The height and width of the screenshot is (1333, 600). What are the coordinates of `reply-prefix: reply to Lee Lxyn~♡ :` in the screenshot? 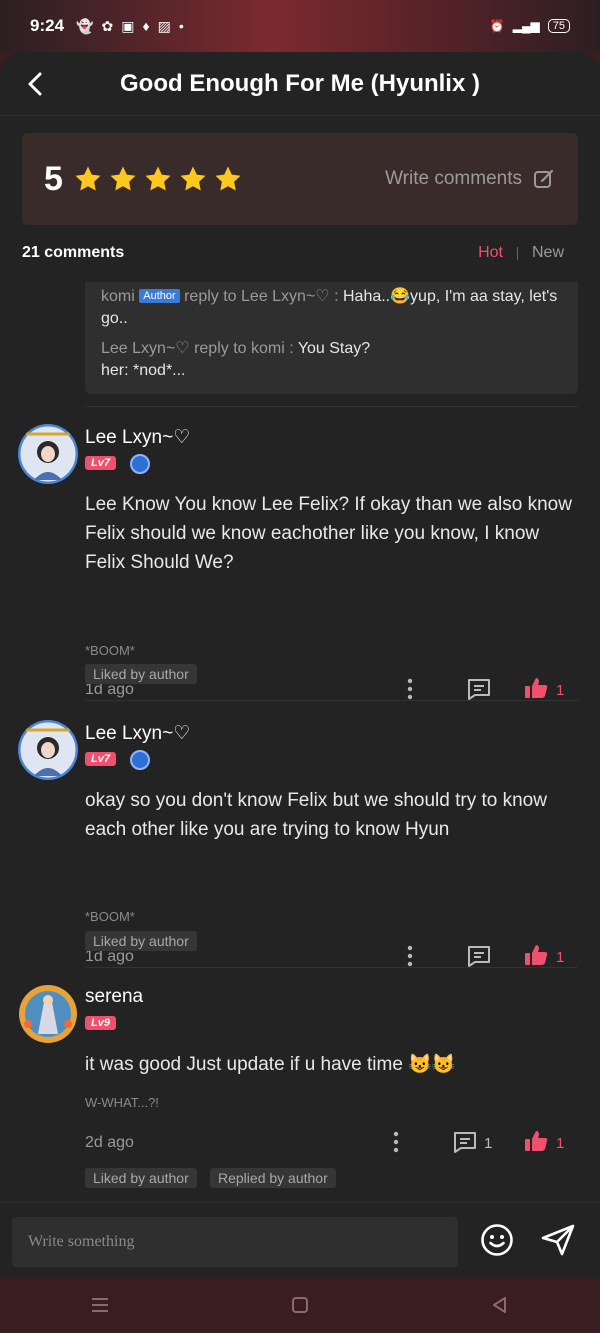 It's located at (261, 296).